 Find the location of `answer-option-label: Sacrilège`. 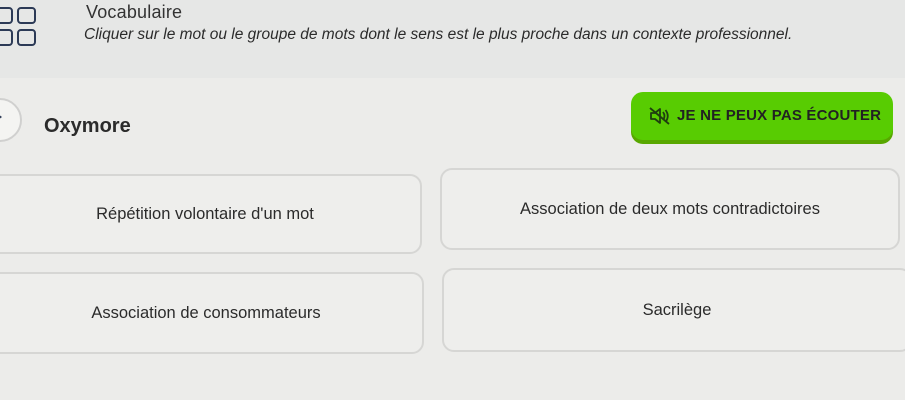

answer-option-label: Sacrilège is located at coordinates (677, 309).